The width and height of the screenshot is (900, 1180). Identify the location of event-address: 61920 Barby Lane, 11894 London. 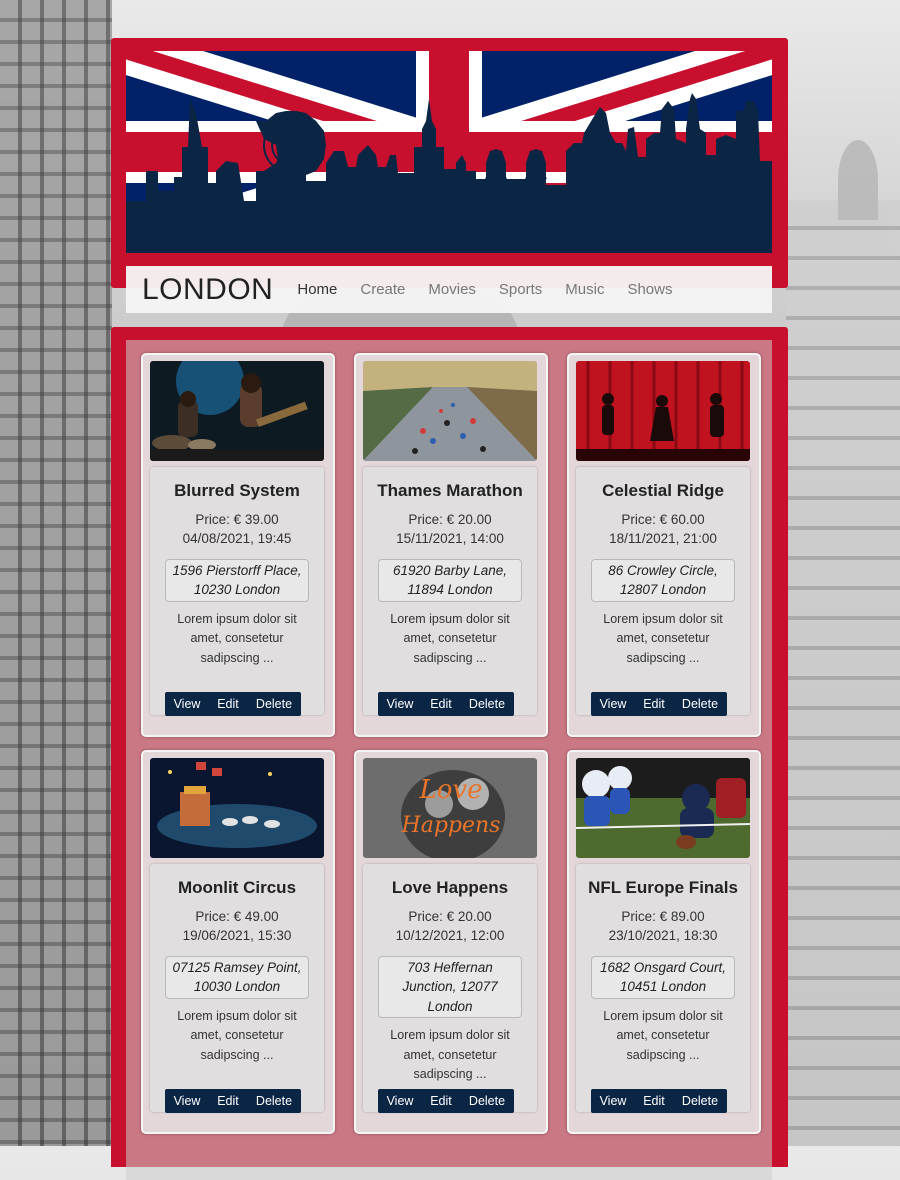
(450, 580).